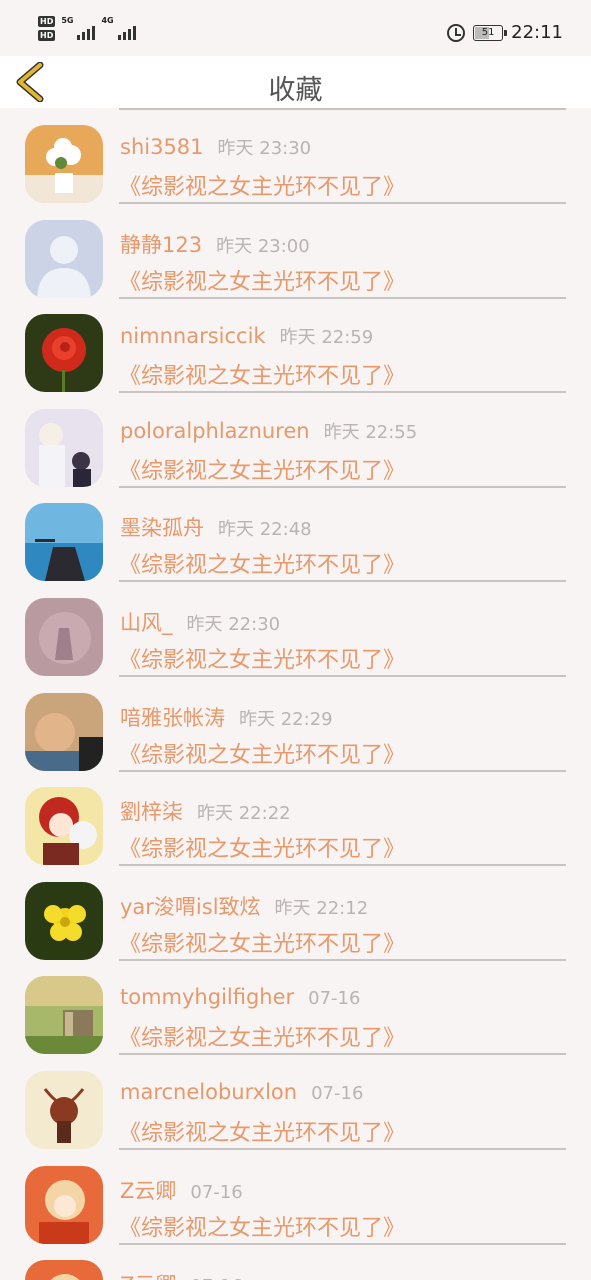  I want to click on favorite-list-item: 喑雅张帐涛 昨天 22:29 《综影视之女主光环不见了》, so click(295, 724).